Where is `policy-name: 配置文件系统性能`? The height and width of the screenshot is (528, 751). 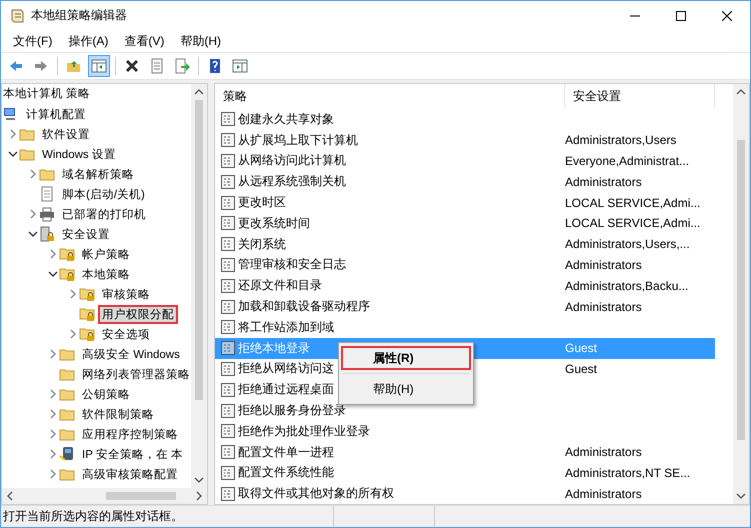 policy-name: 配置文件系统性能 is located at coordinates (286, 473).